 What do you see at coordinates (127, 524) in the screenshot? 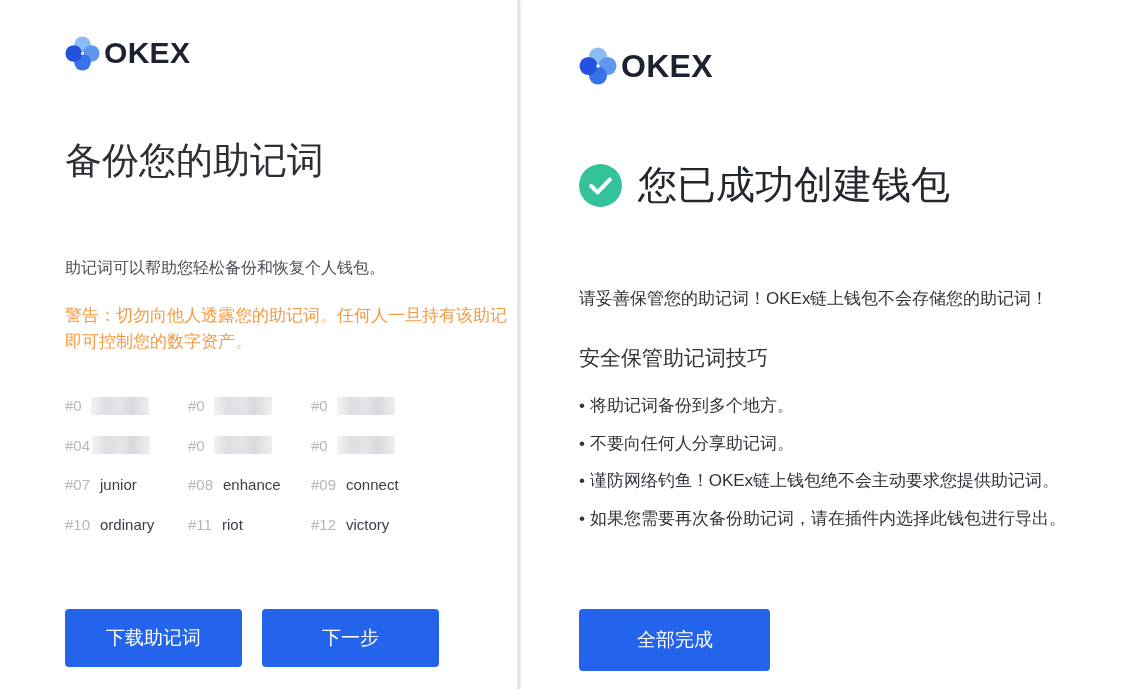
I see `mnemonic-word: ordinary` at bounding box center [127, 524].